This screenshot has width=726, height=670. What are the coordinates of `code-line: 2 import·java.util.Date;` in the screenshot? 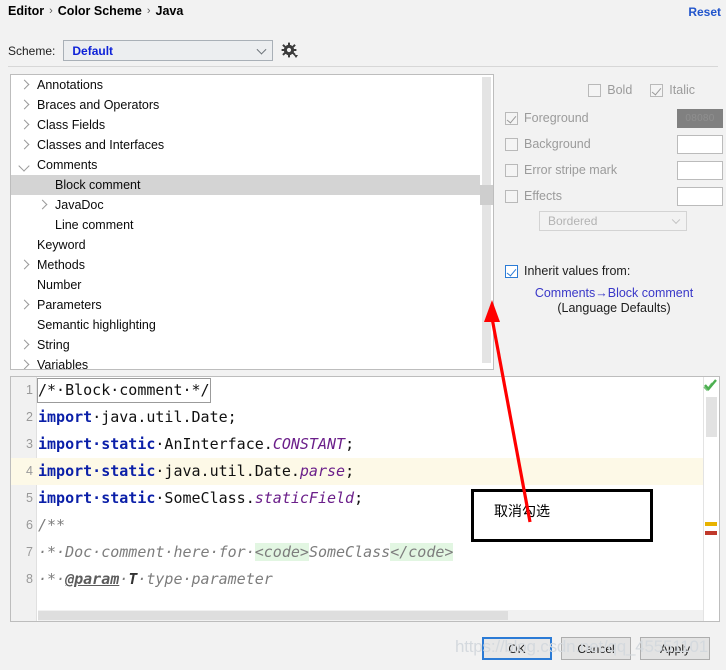 It's located at (372, 417).